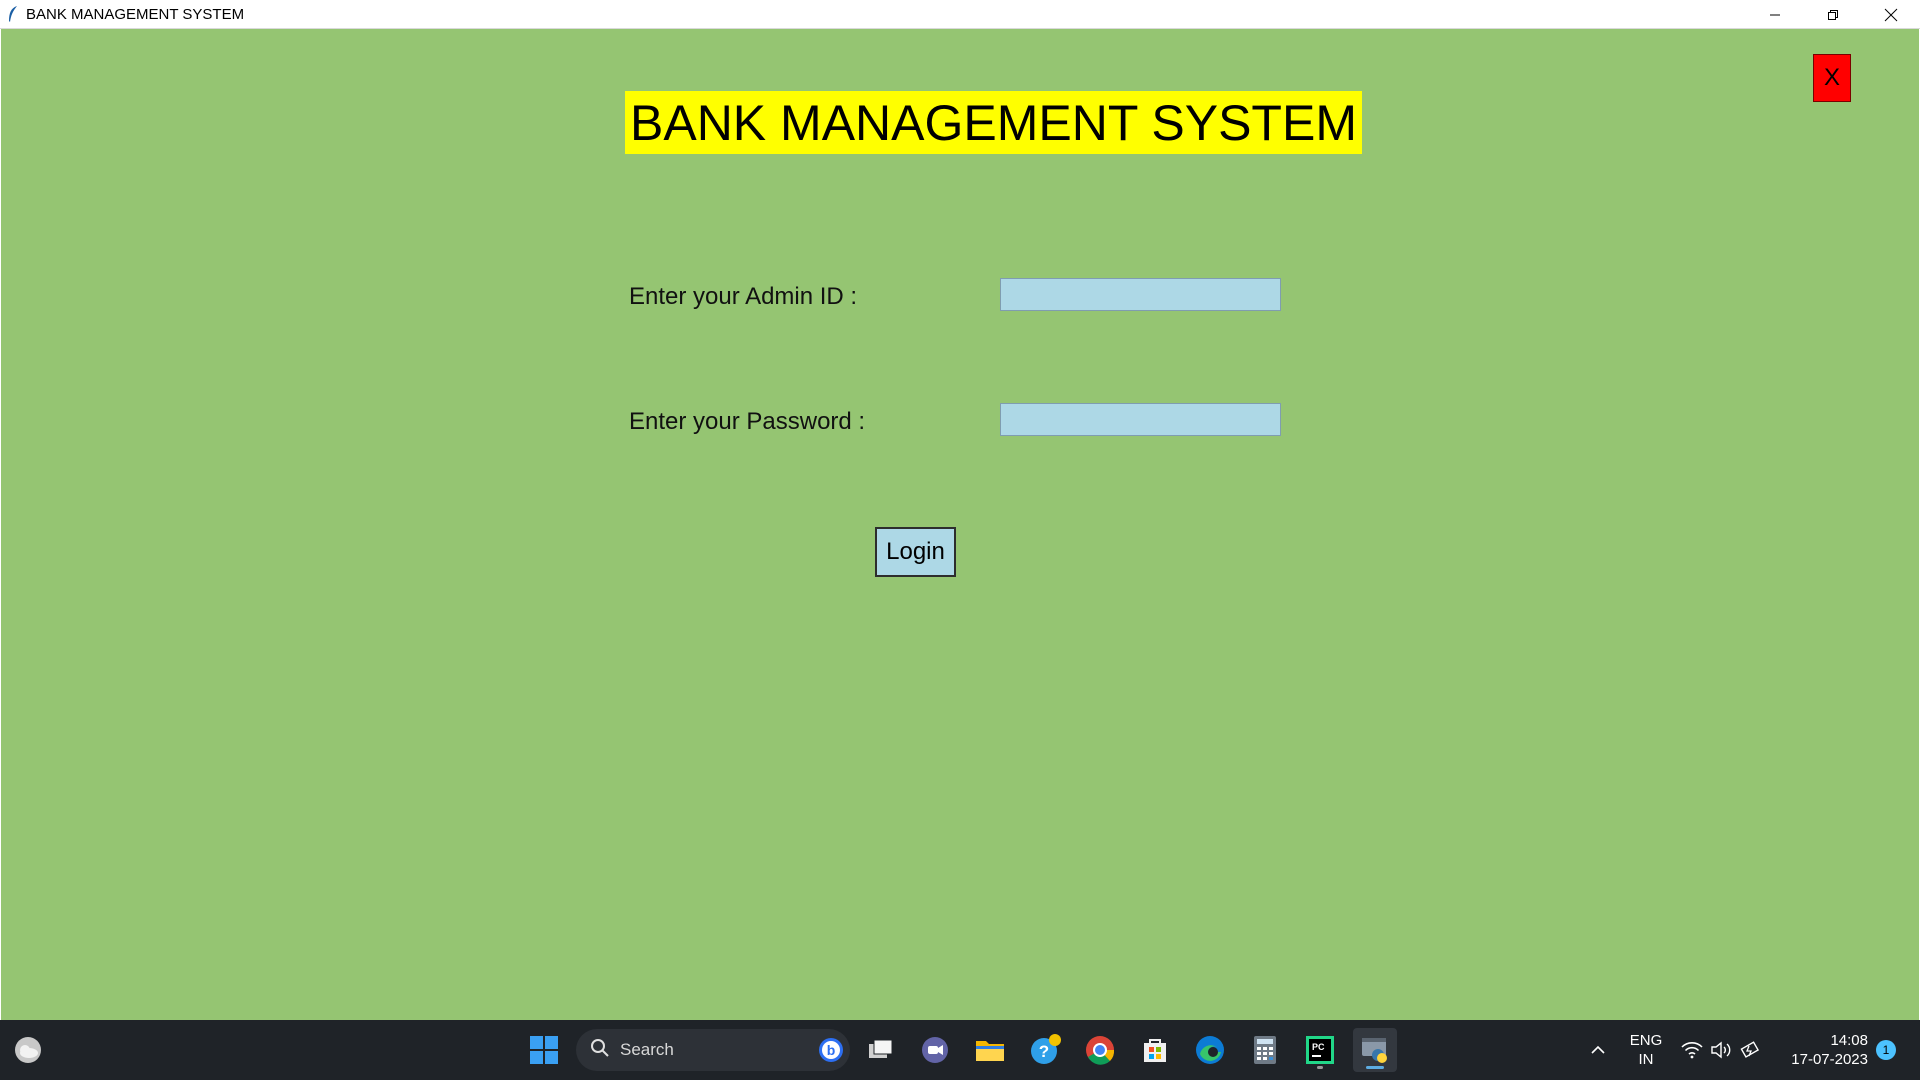 Image resolution: width=1920 pixels, height=1080 pixels. What do you see at coordinates (915, 552) in the screenshot?
I see `login-button: Login` at bounding box center [915, 552].